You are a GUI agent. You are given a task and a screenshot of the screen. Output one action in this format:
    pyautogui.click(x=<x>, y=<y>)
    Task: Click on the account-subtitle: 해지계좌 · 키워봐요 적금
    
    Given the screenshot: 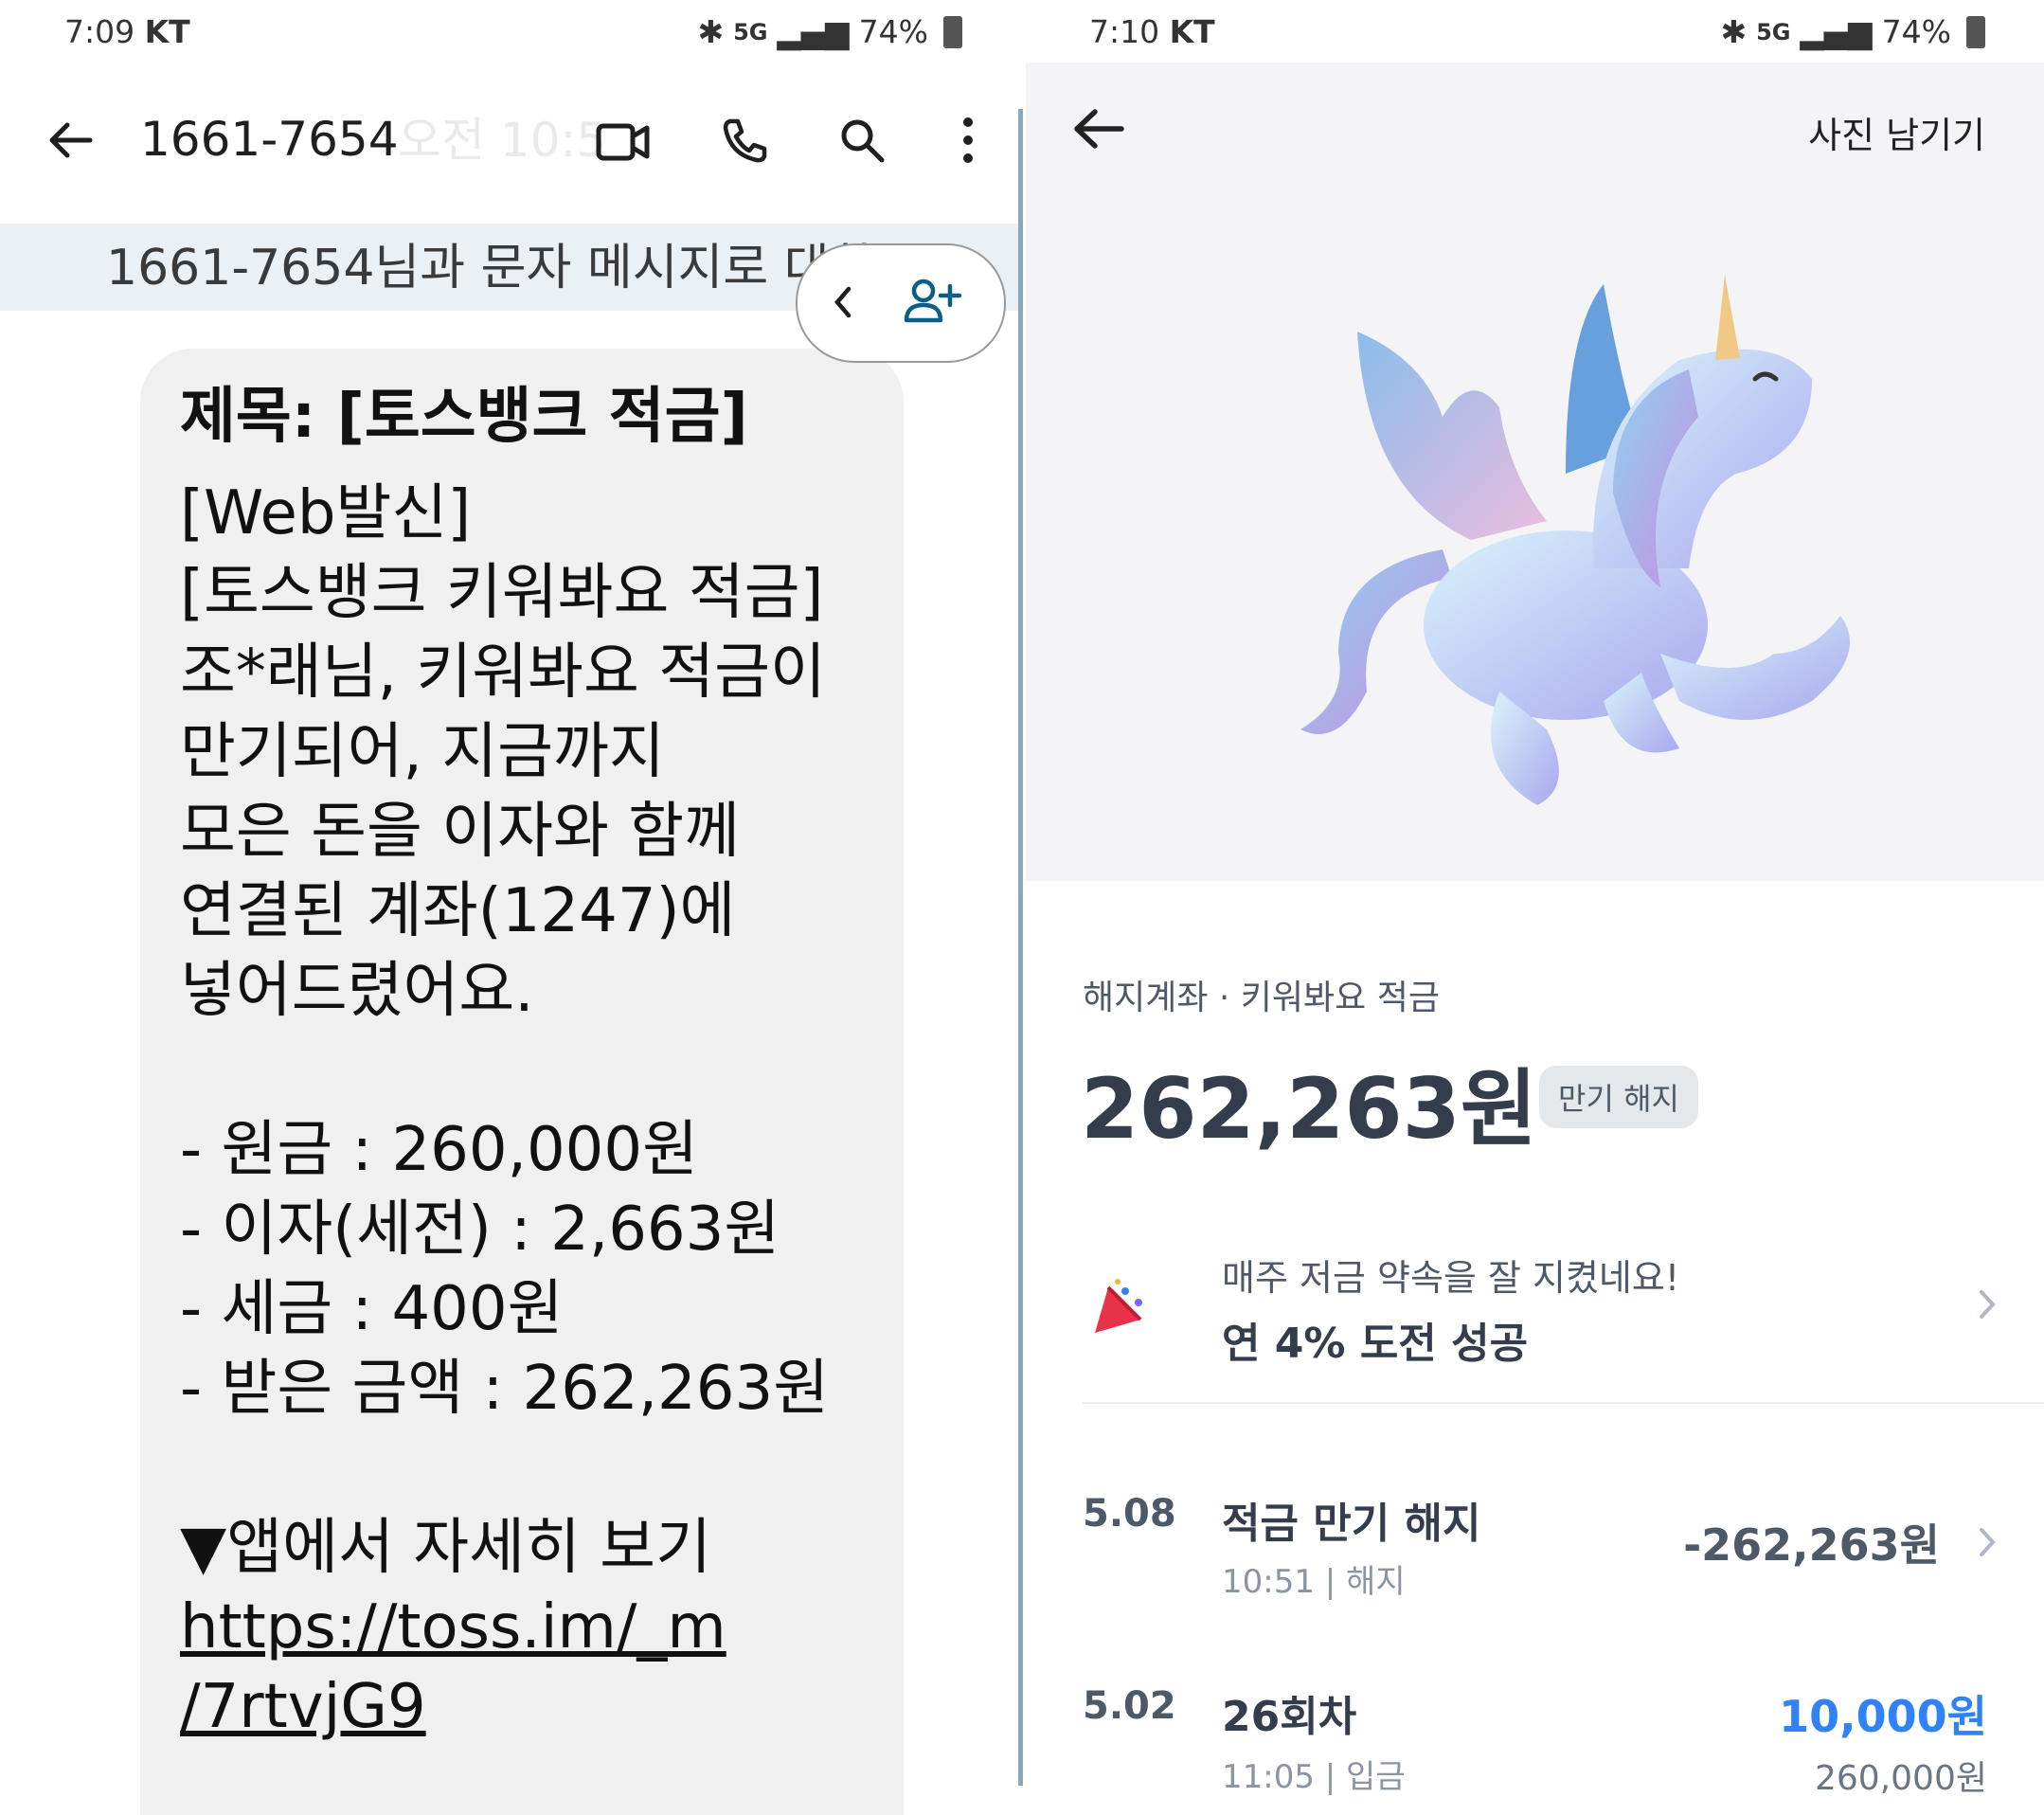 What is the action you would take?
    pyautogui.click(x=1261, y=998)
    